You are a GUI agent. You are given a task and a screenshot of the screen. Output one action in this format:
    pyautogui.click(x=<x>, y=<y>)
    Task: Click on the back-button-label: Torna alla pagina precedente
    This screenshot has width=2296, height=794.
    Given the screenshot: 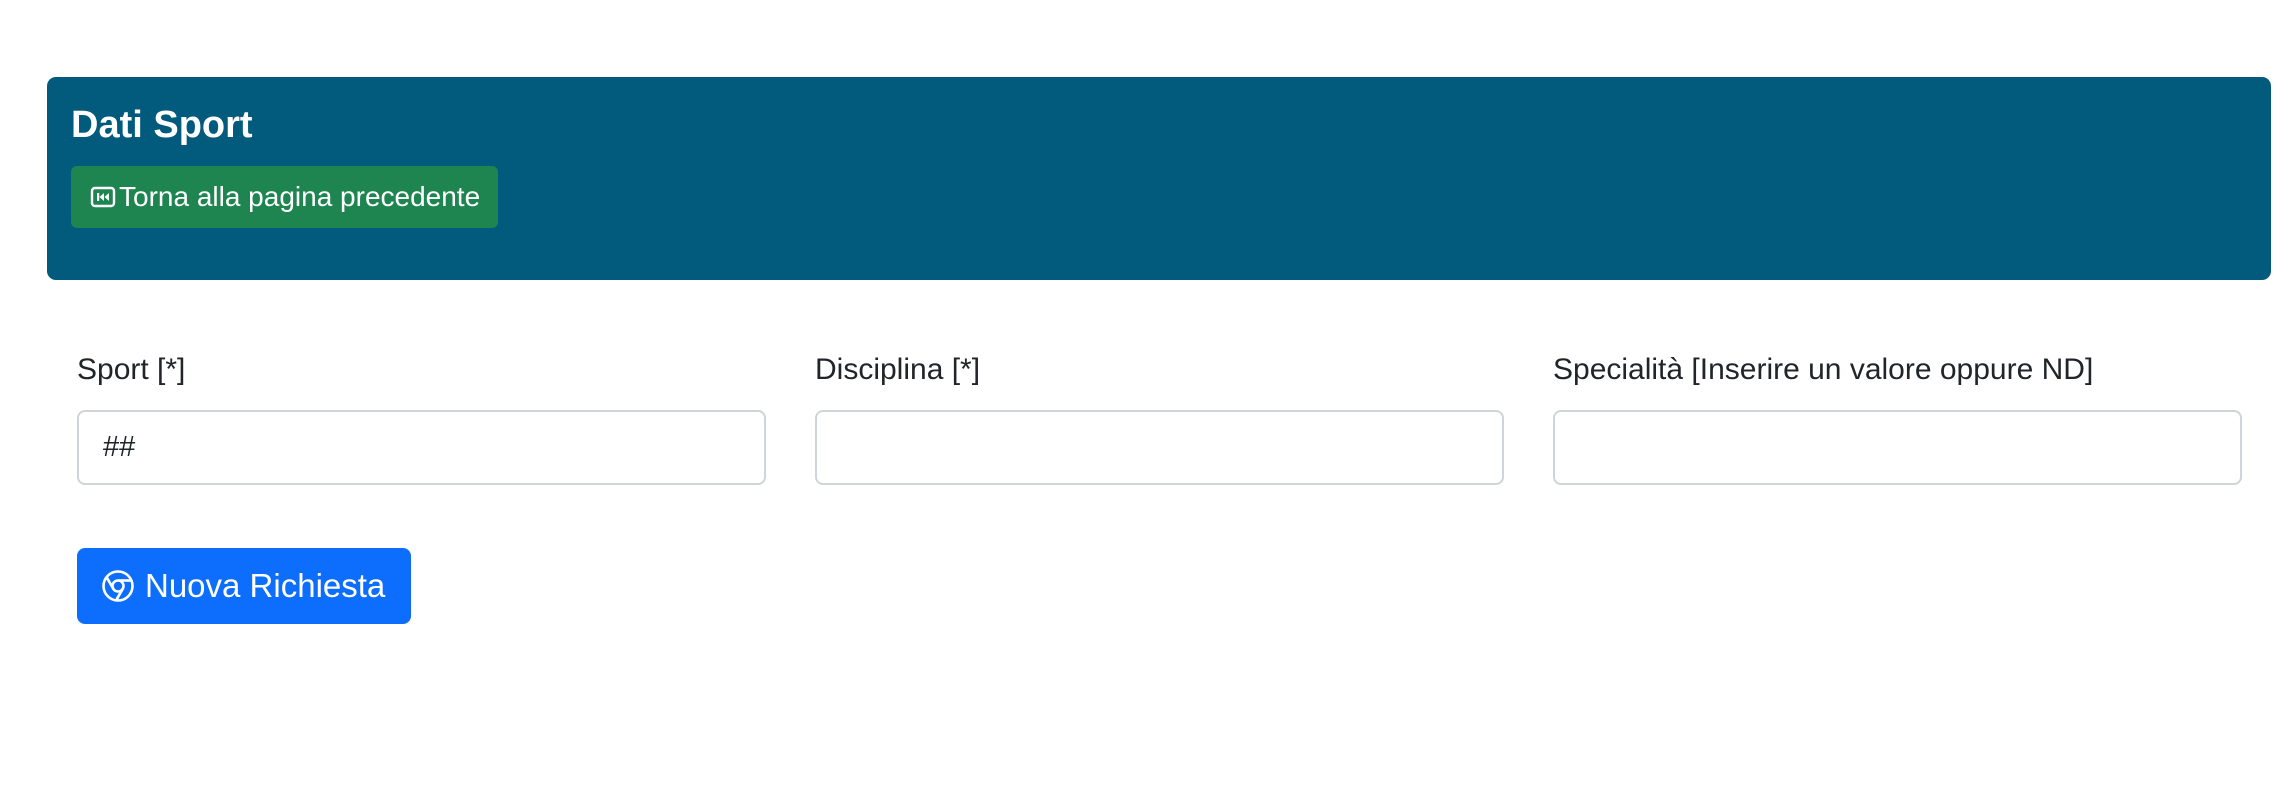 What is the action you would take?
    pyautogui.click(x=300, y=196)
    